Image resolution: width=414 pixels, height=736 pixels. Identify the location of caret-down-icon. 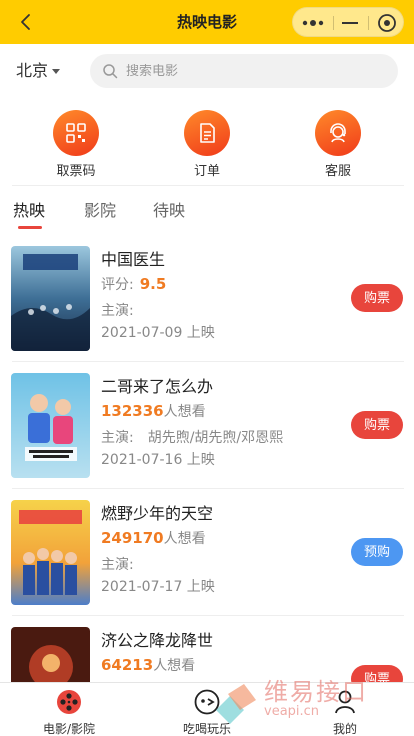
(56, 71).